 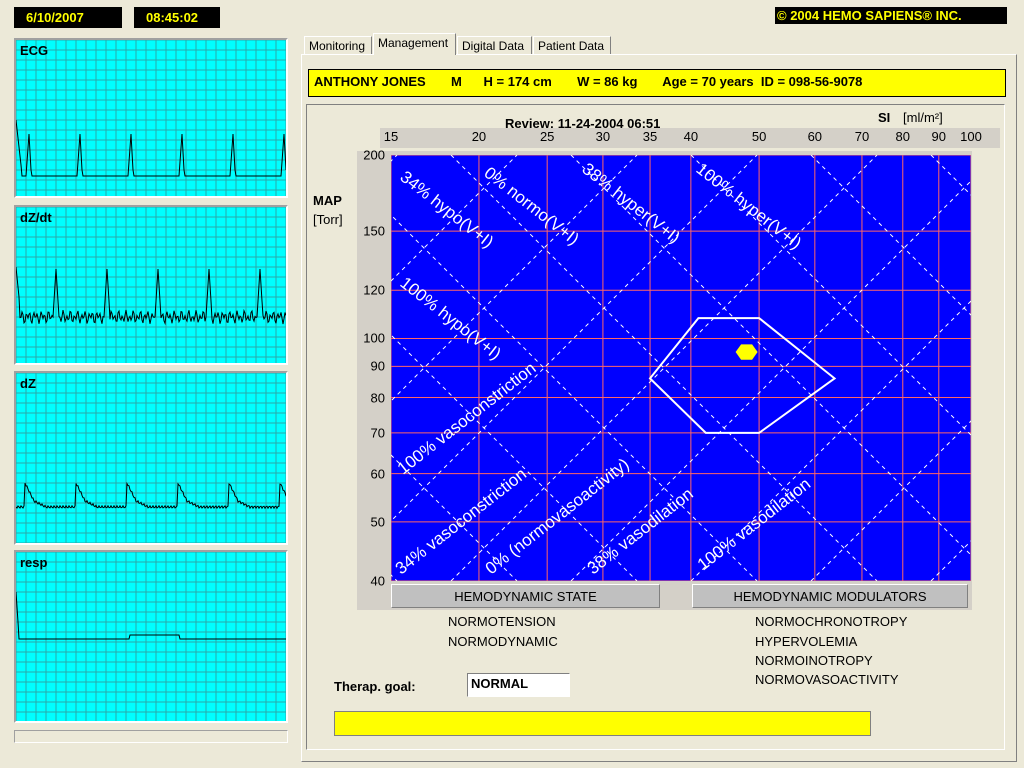 What do you see at coordinates (34, 50) in the screenshot?
I see `ecg-label: ECG` at bounding box center [34, 50].